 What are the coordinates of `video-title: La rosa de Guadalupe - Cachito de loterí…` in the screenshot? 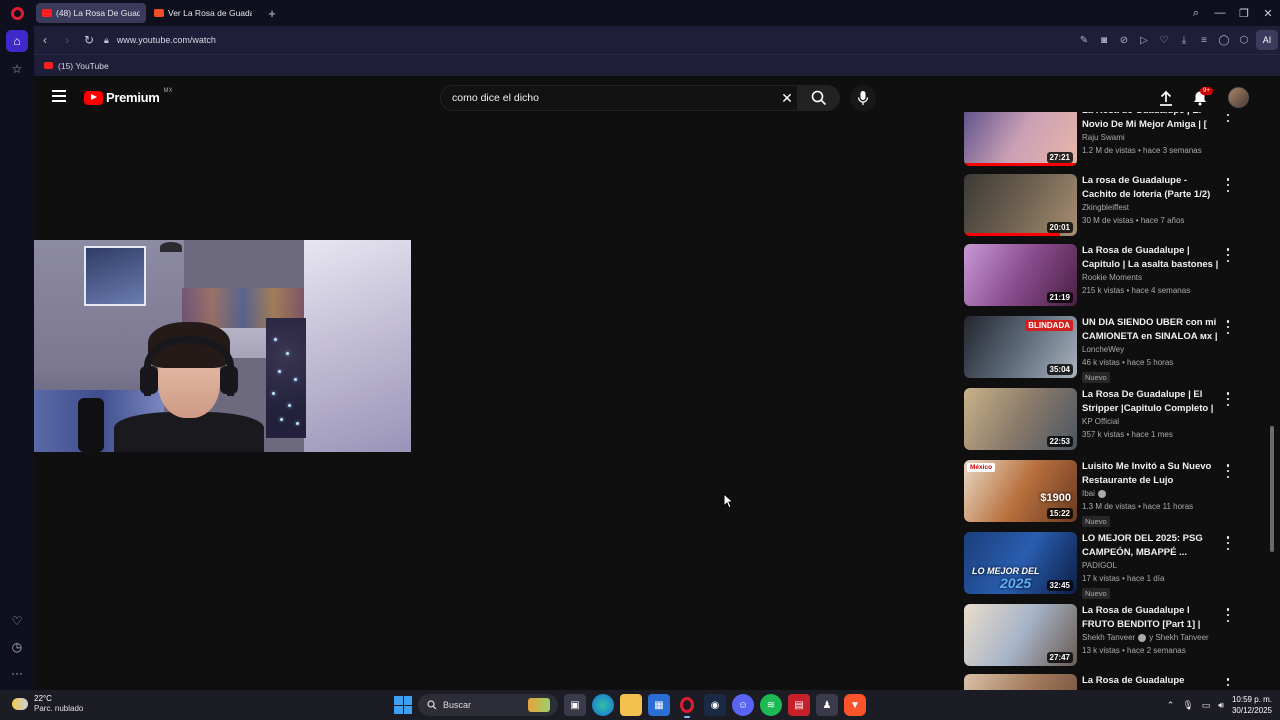 It's located at (1151, 187).